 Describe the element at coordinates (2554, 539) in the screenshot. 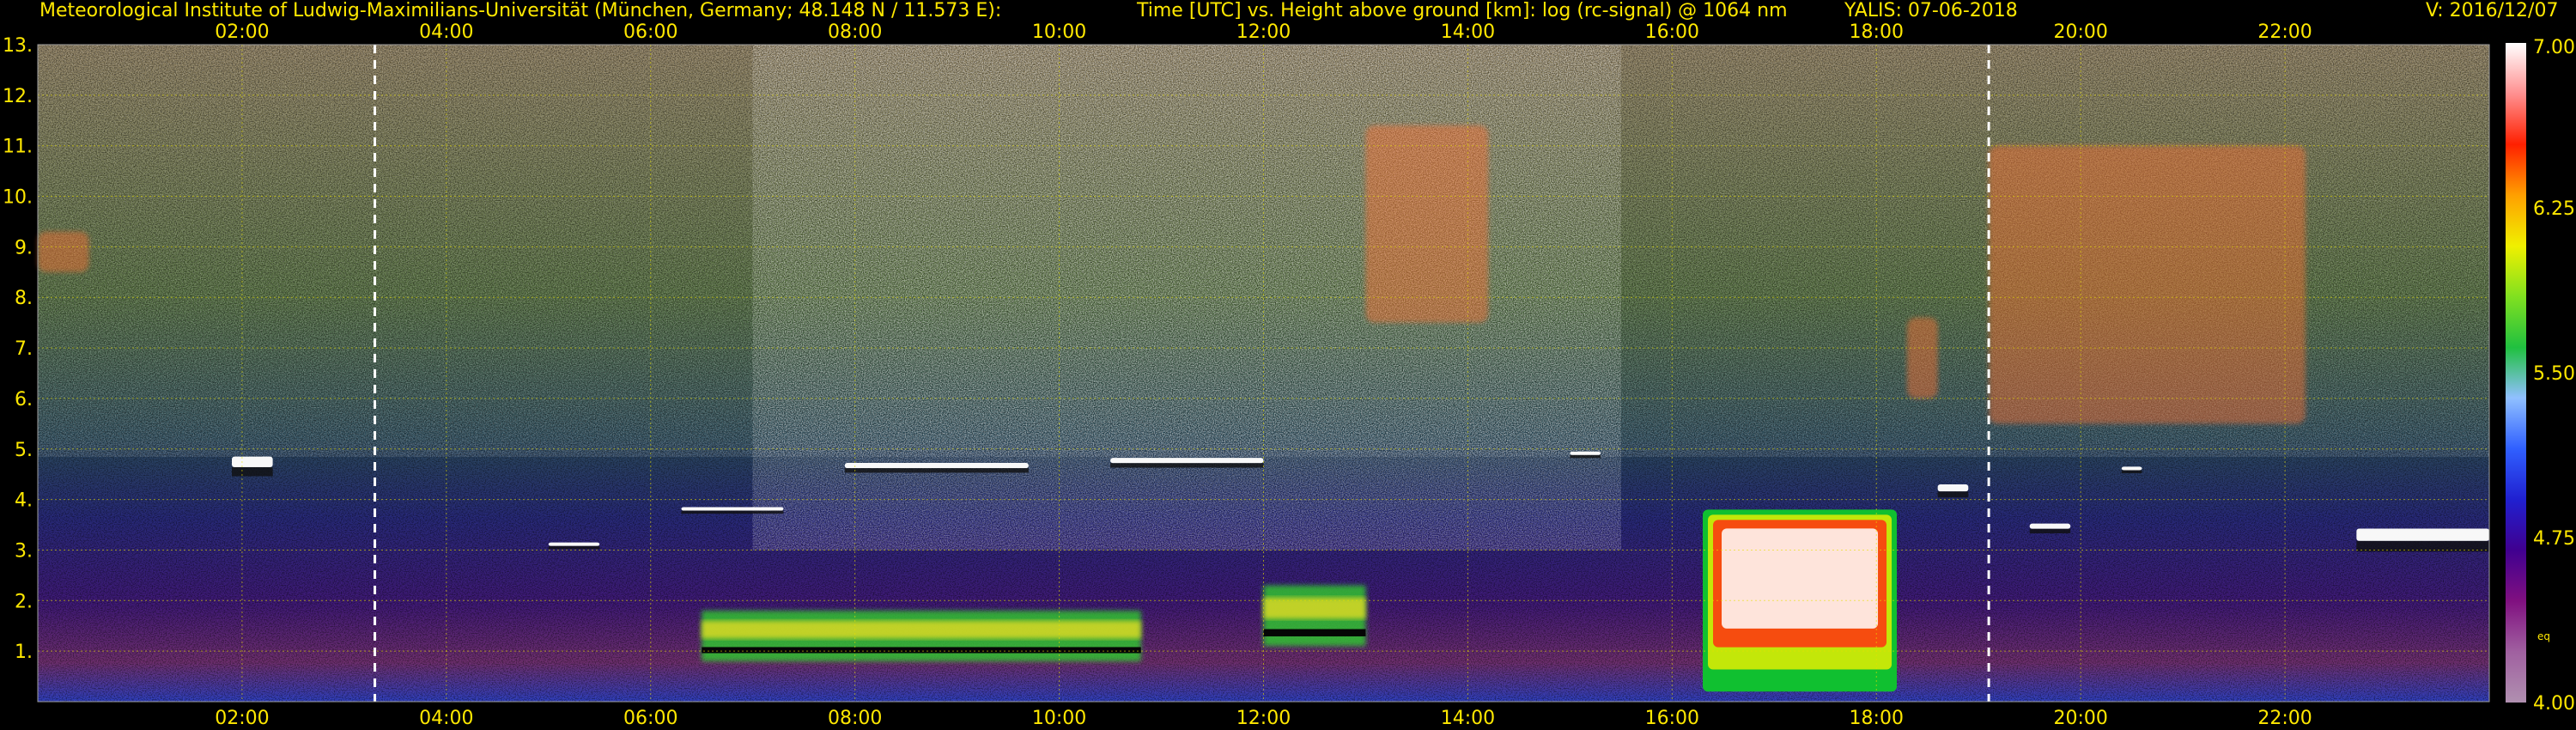

I see `colorbar-tick-label: 4.75` at that location.